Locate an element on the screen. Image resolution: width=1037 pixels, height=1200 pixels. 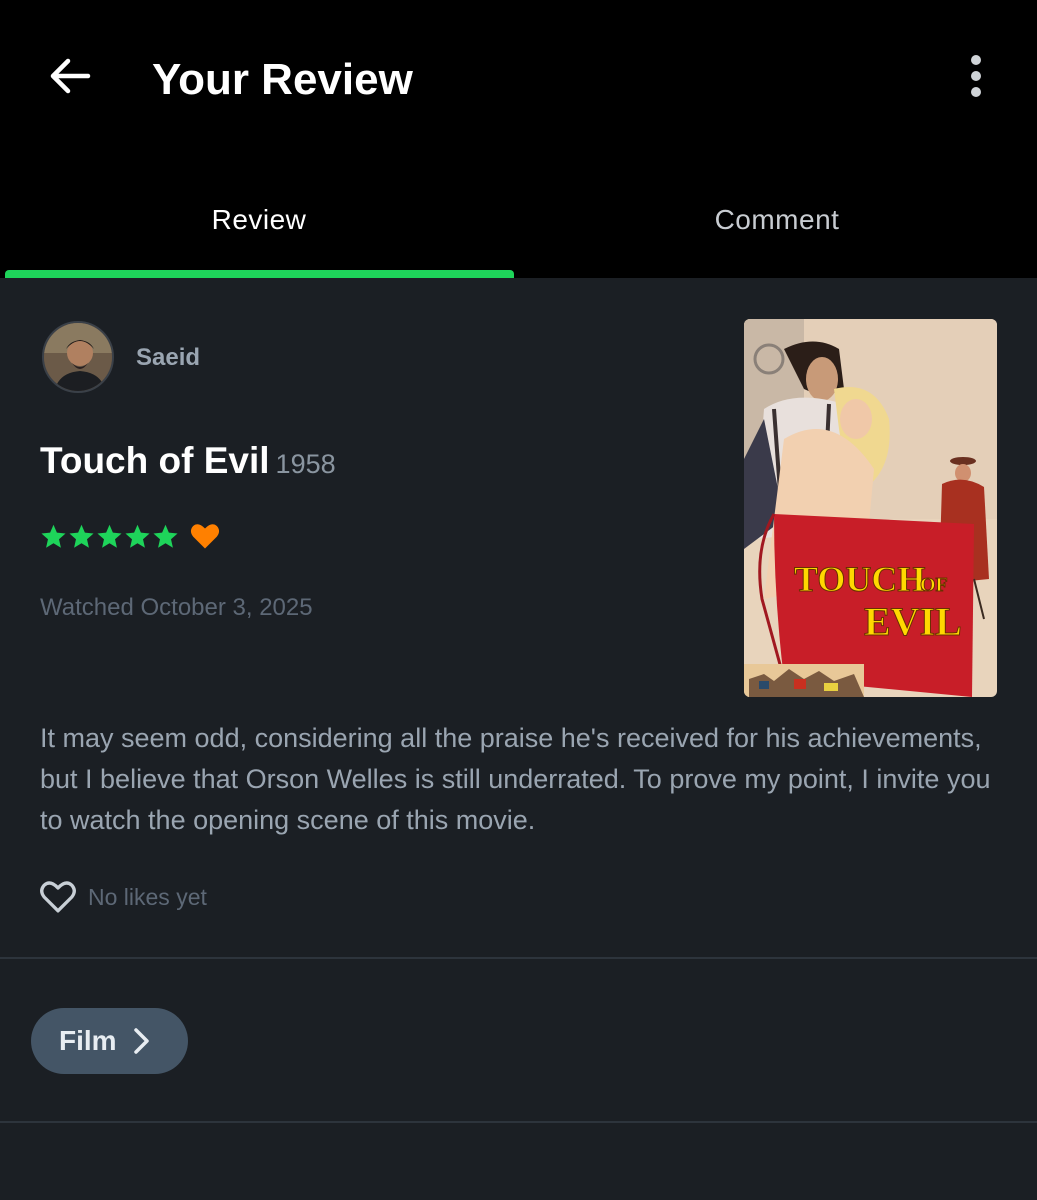
page-title: Your Review is located at coordinates (282, 79).